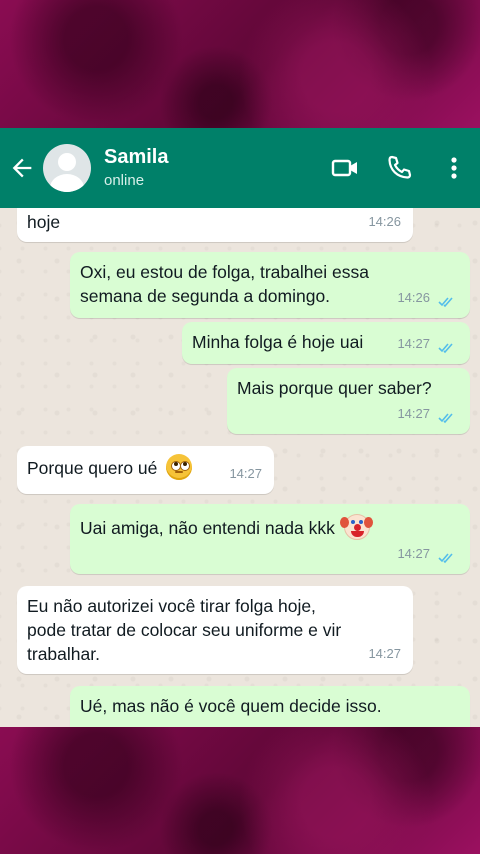  What do you see at coordinates (334, 388) in the screenshot?
I see `message-text: Mais porque quer saber?` at bounding box center [334, 388].